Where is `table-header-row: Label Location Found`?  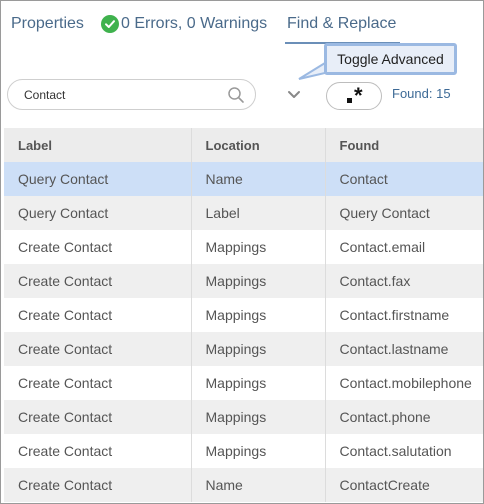
table-header-row: Label Location Found is located at coordinates (243, 145).